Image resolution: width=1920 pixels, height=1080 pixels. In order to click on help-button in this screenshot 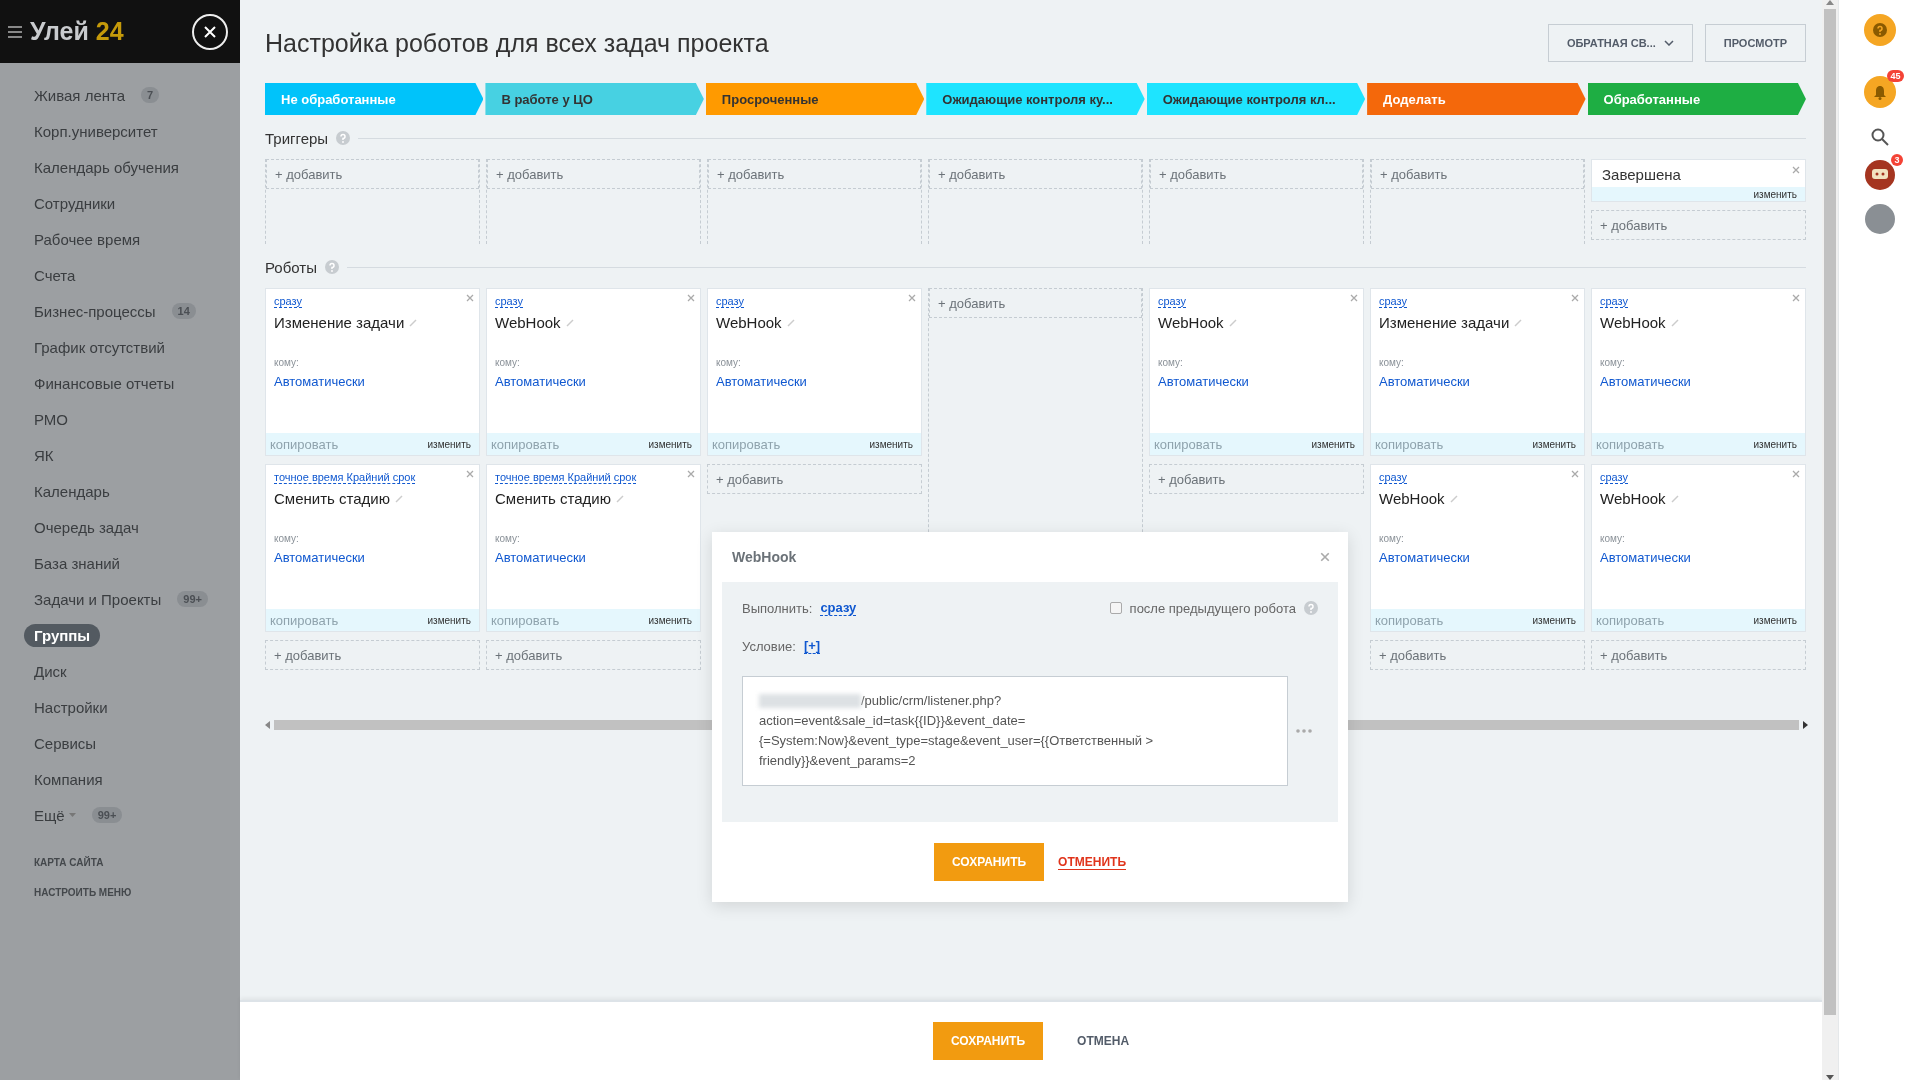, I will do `click(1879, 30)`.